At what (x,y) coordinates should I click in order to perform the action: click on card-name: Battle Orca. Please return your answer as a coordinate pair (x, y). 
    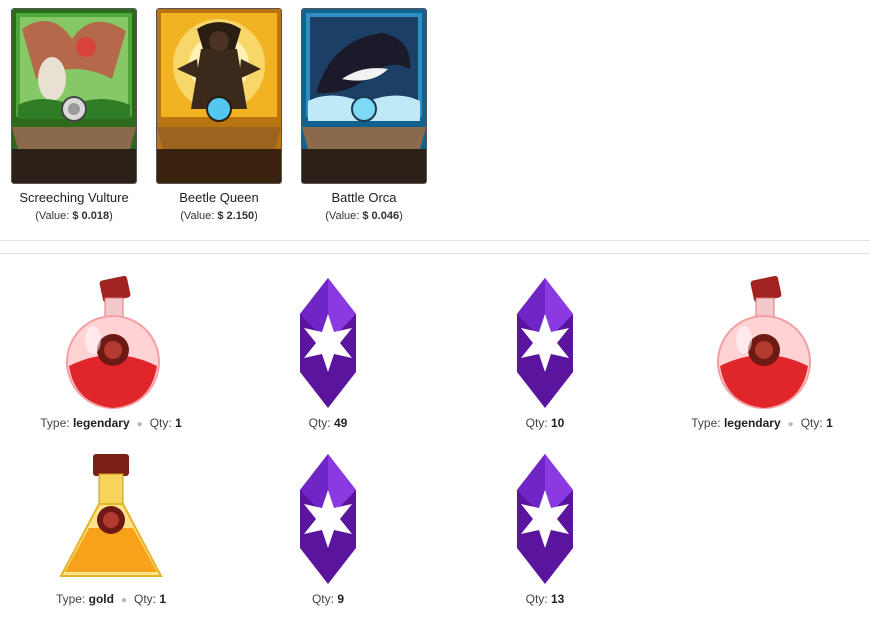
    Looking at the image, I should click on (364, 197).